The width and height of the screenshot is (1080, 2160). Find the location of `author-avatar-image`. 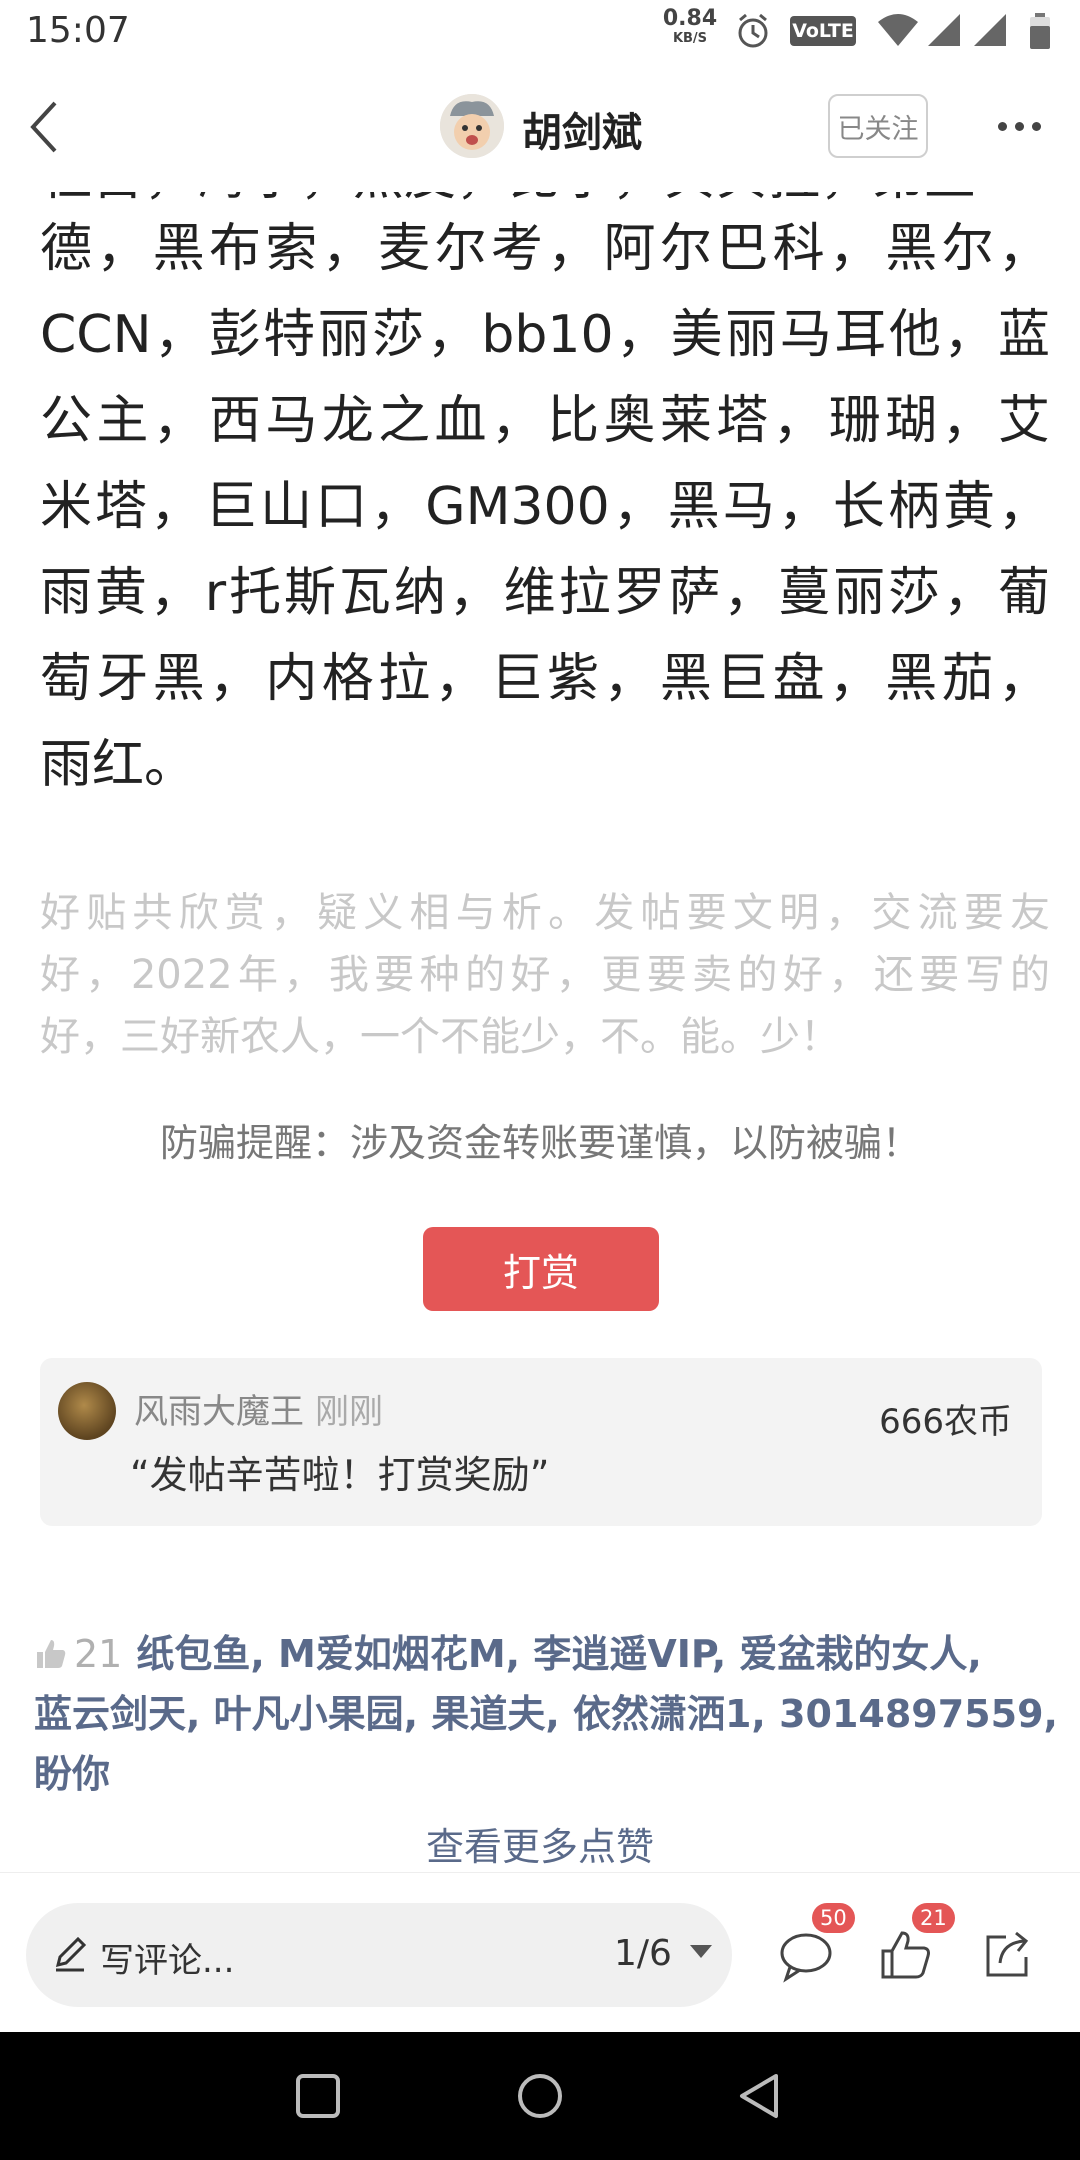

author-avatar-image is located at coordinates (472, 126).